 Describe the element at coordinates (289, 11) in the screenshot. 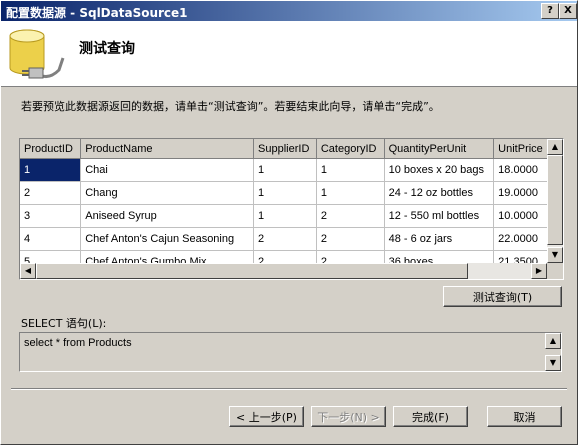

I see `title-bar: 配置数据源 - SqlDataSource1 ? X` at that location.